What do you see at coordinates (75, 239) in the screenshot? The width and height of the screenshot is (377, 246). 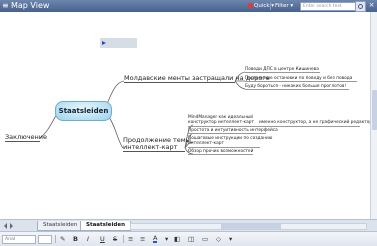 I see `bold-button: B` at bounding box center [75, 239].